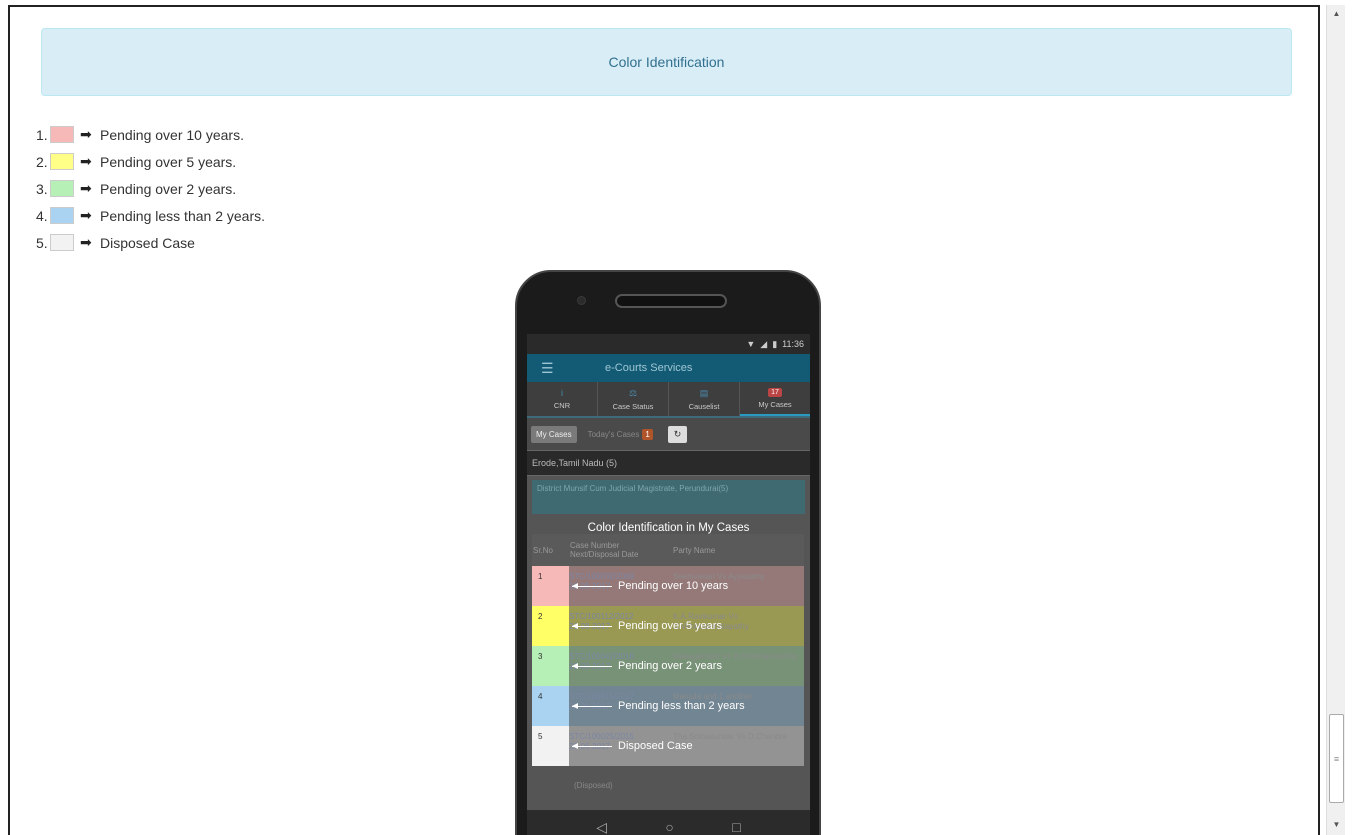 The height and width of the screenshot is (835, 1353). Describe the element at coordinates (793, 344) in the screenshot. I see `status-time: 11:36` at that location.